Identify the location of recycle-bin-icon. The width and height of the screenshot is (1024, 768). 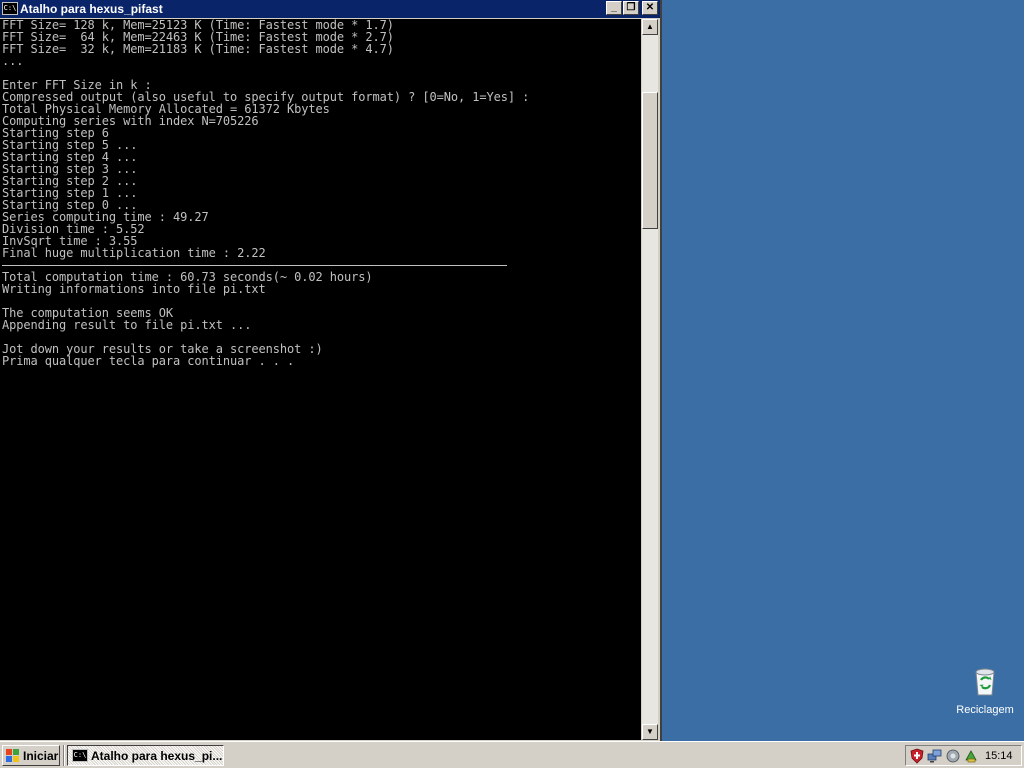
(985, 682).